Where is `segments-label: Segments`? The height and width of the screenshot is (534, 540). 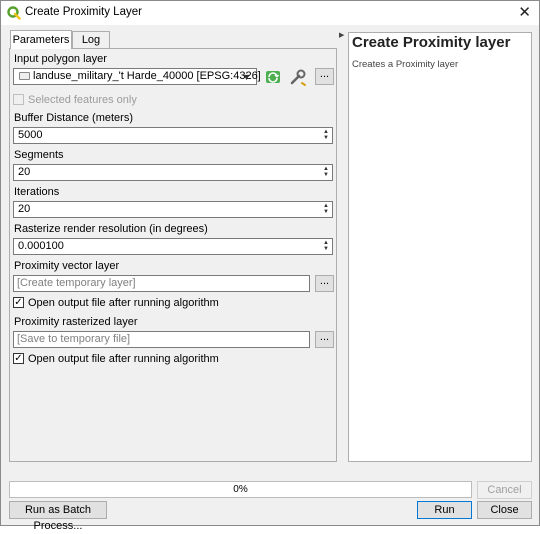 segments-label: Segments is located at coordinates (39, 155).